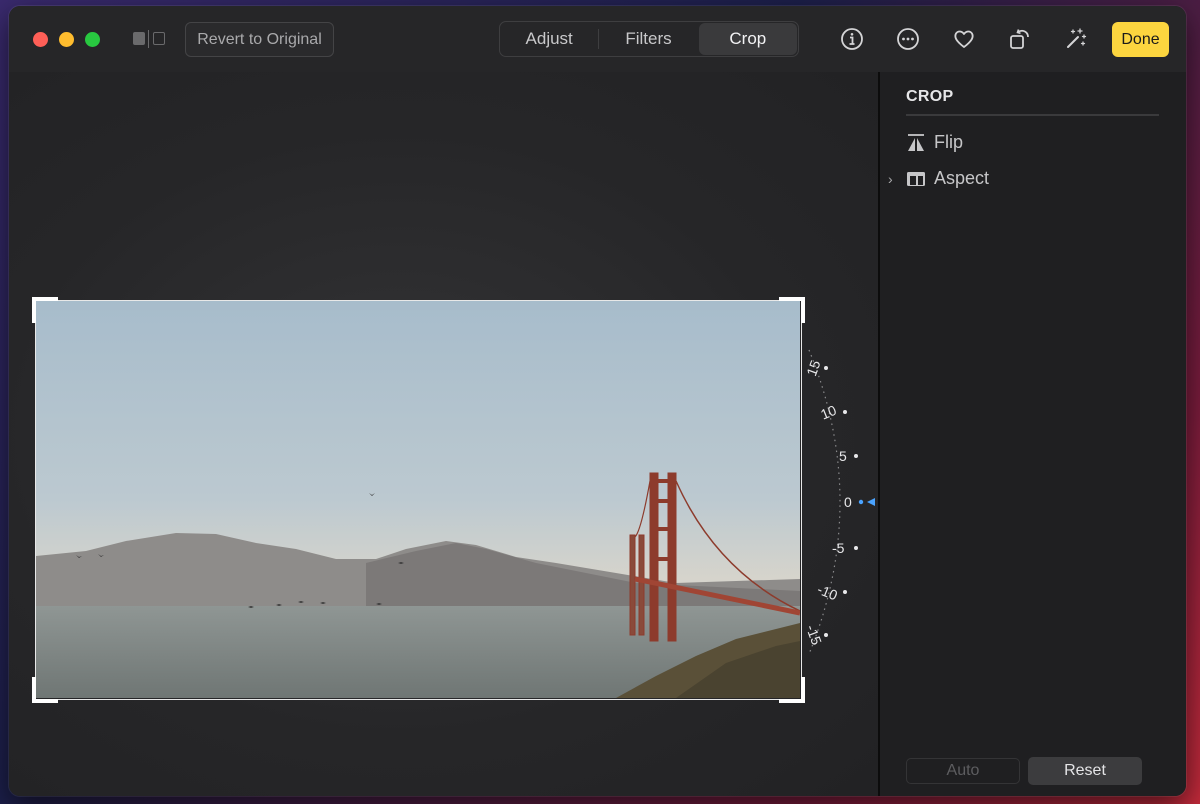  Describe the element at coordinates (45, 690) in the screenshot. I see `crop-handle-bottom-left` at that location.